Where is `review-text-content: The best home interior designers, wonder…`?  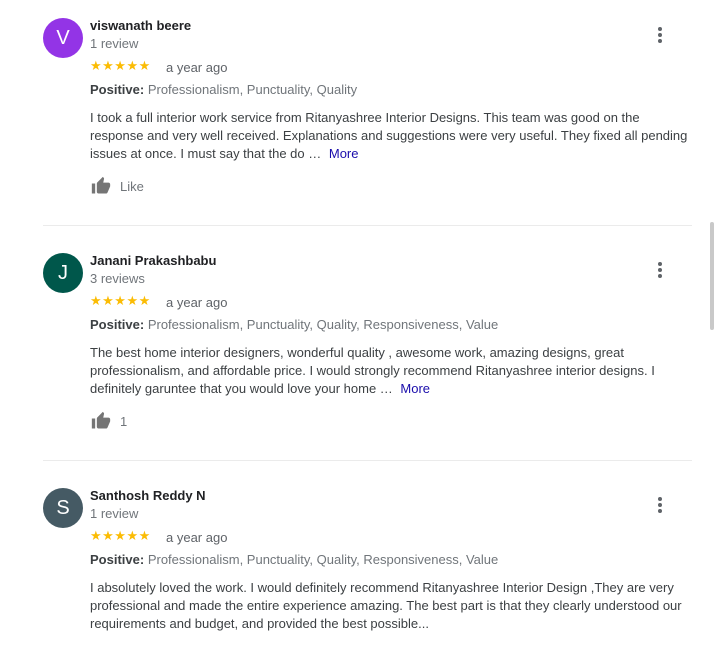
review-text-content: The best home interior designers, wonder… is located at coordinates (372, 370).